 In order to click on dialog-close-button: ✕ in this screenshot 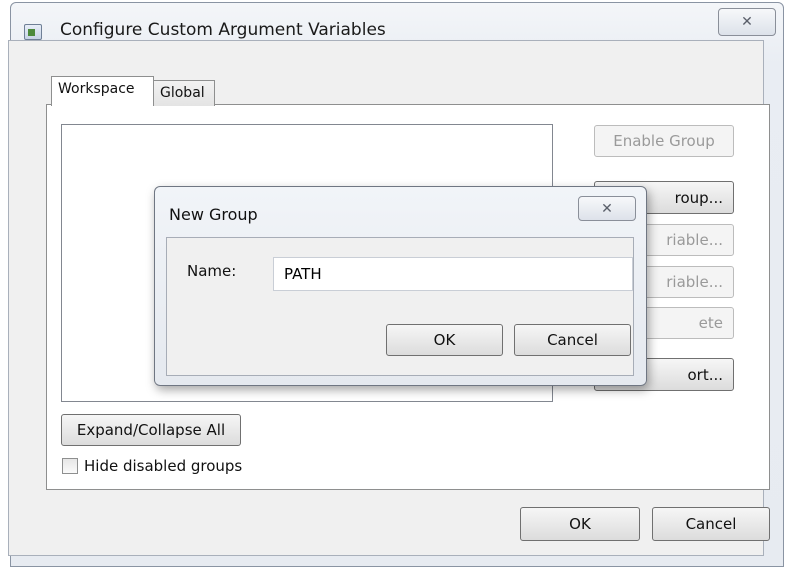, I will do `click(607, 208)`.